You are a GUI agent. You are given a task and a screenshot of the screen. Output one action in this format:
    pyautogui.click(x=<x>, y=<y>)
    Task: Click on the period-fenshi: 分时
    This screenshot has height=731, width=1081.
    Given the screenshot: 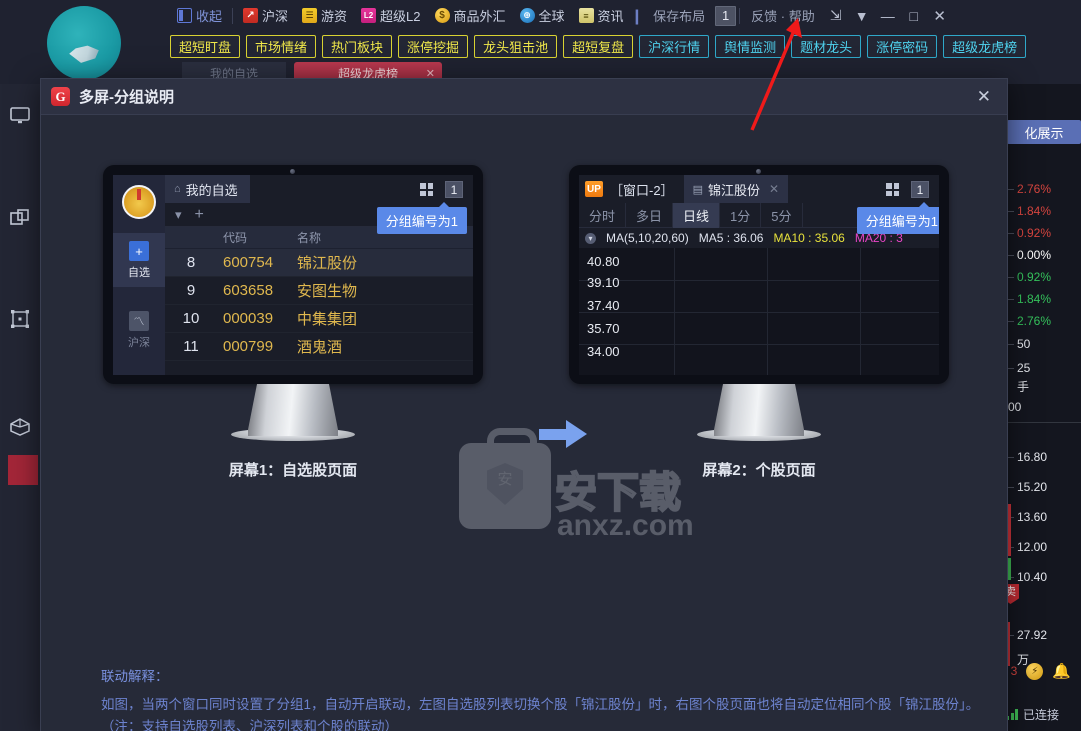 What is the action you would take?
    pyautogui.click(x=603, y=215)
    